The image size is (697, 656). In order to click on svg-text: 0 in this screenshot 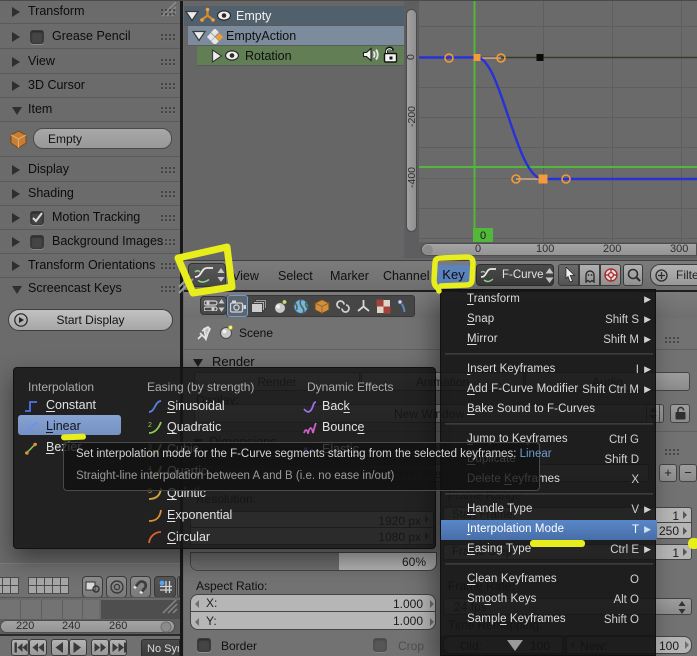, I will do `click(483, 236)`.